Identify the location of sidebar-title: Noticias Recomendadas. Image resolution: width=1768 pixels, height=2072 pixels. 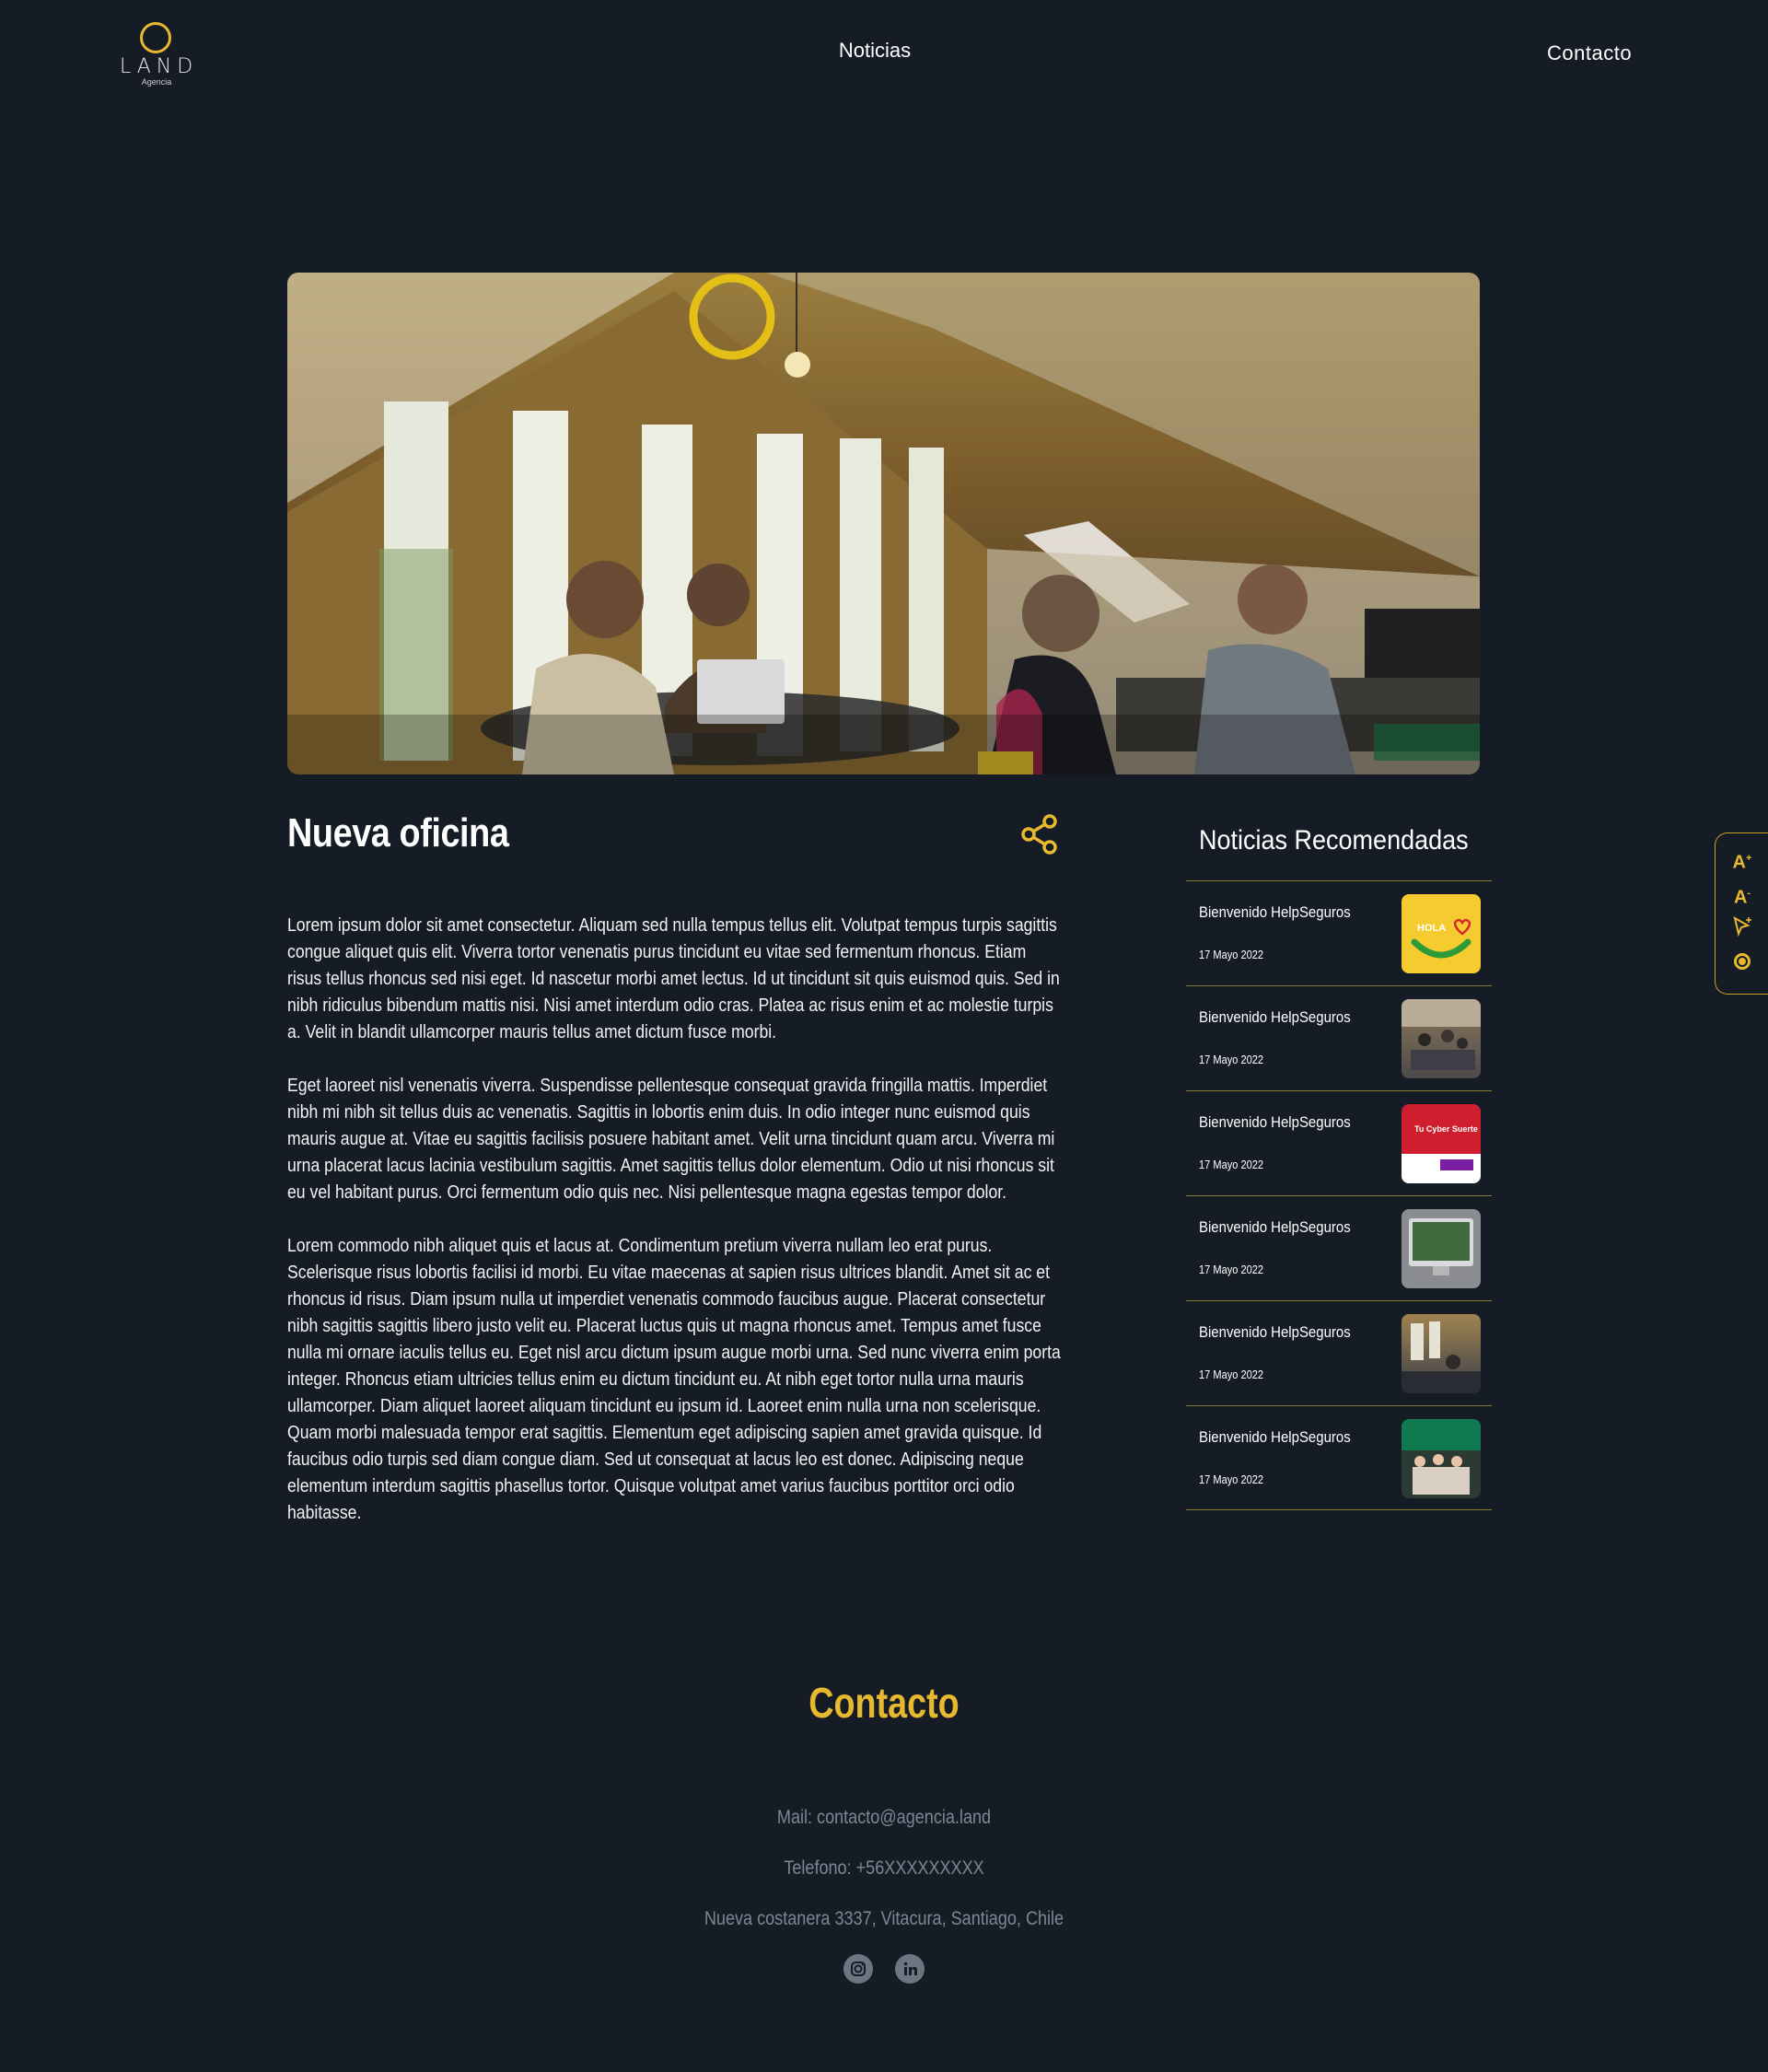
(1334, 840).